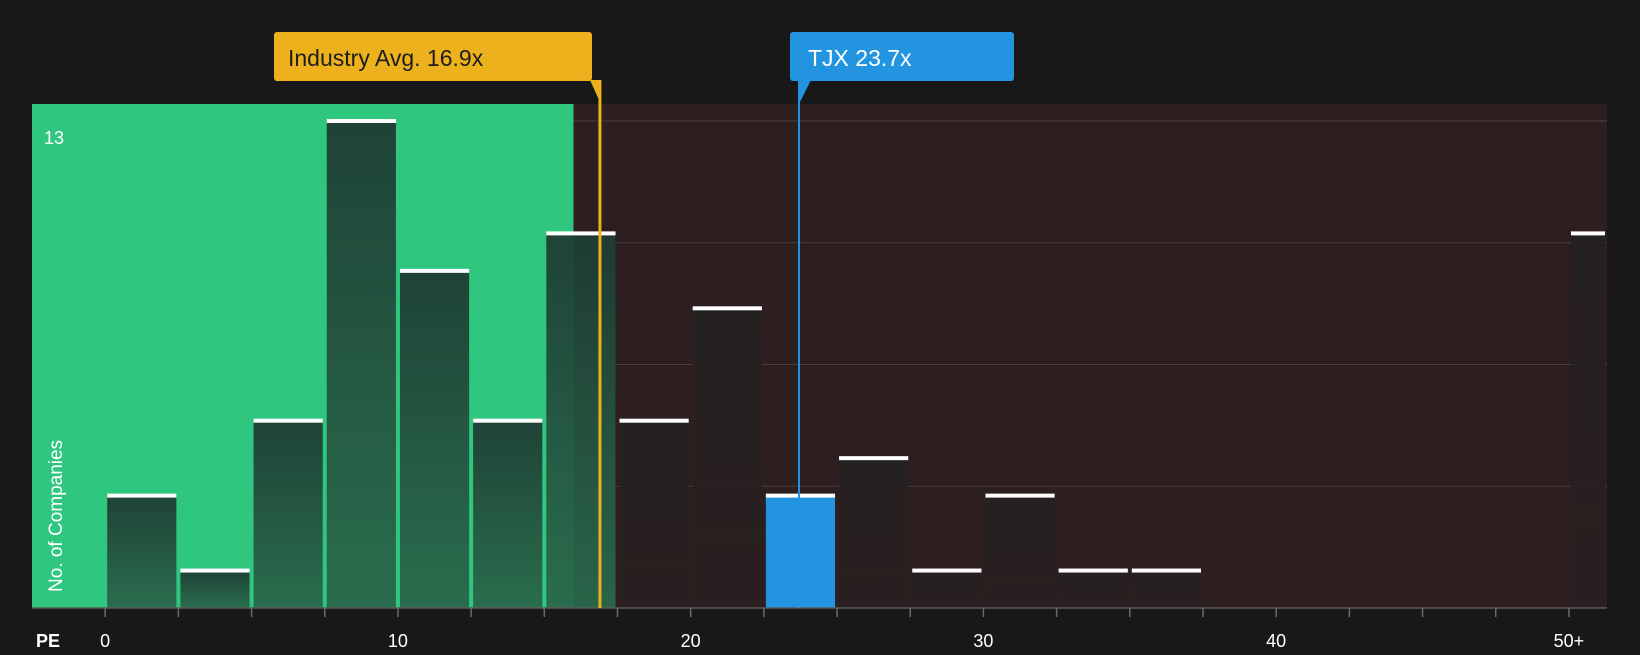 The image size is (1640, 655). Describe the element at coordinates (398, 640) in the screenshot. I see `x-tick-label: 10` at that location.